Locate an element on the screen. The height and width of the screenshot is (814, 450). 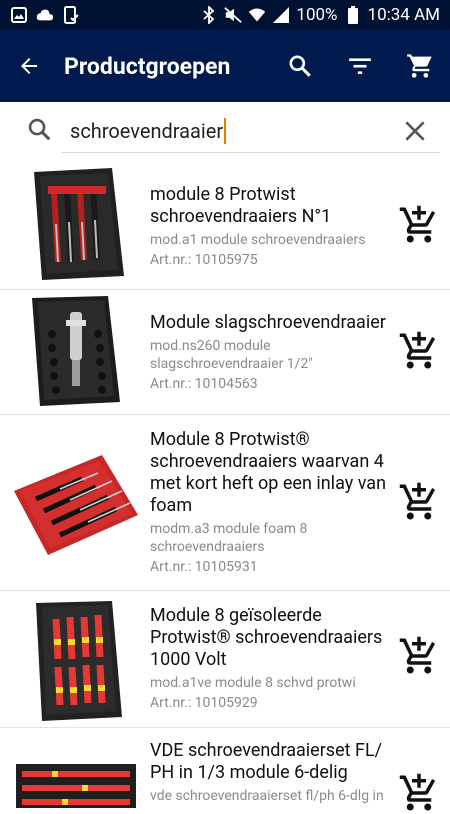
filter-icon is located at coordinates (360, 66).